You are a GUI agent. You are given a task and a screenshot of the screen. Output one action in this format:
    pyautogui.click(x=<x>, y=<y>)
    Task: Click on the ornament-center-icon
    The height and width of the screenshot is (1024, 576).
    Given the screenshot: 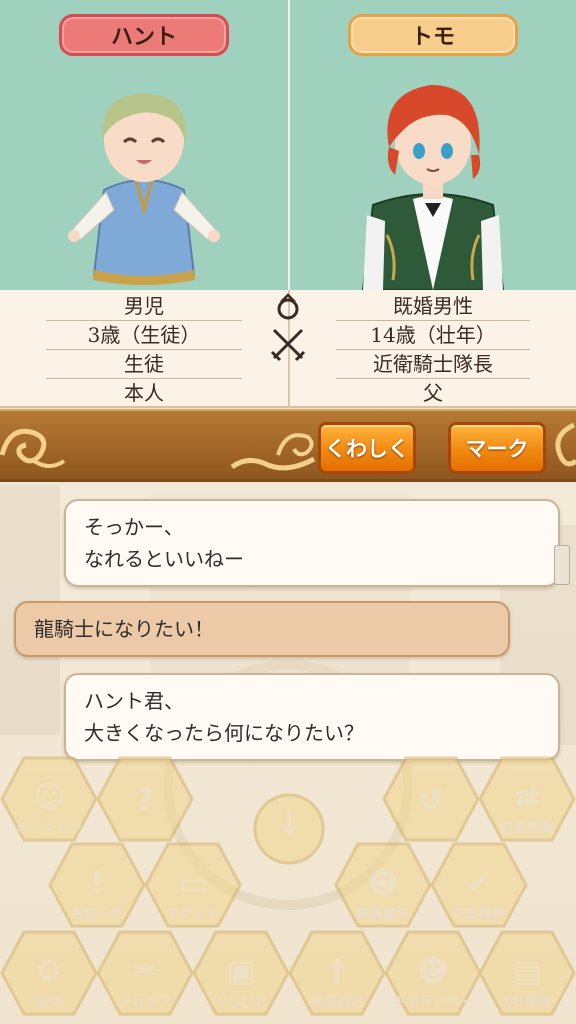 What is the action you would take?
    pyautogui.click(x=273, y=452)
    